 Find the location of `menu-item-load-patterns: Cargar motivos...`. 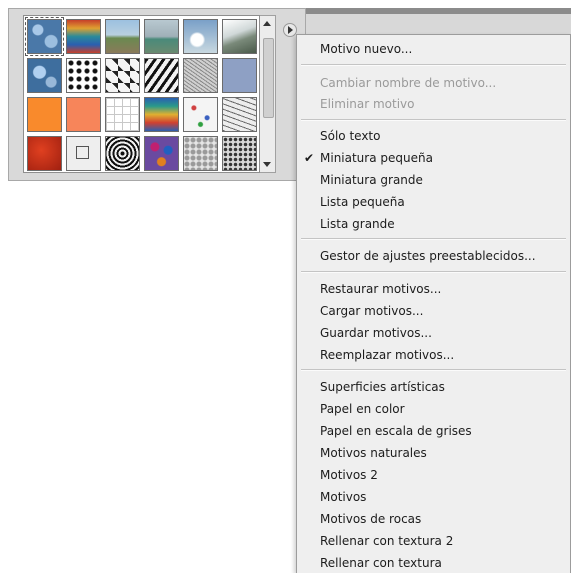

menu-item-load-patterns: Cargar motivos... is located at coordinates (371, 311).